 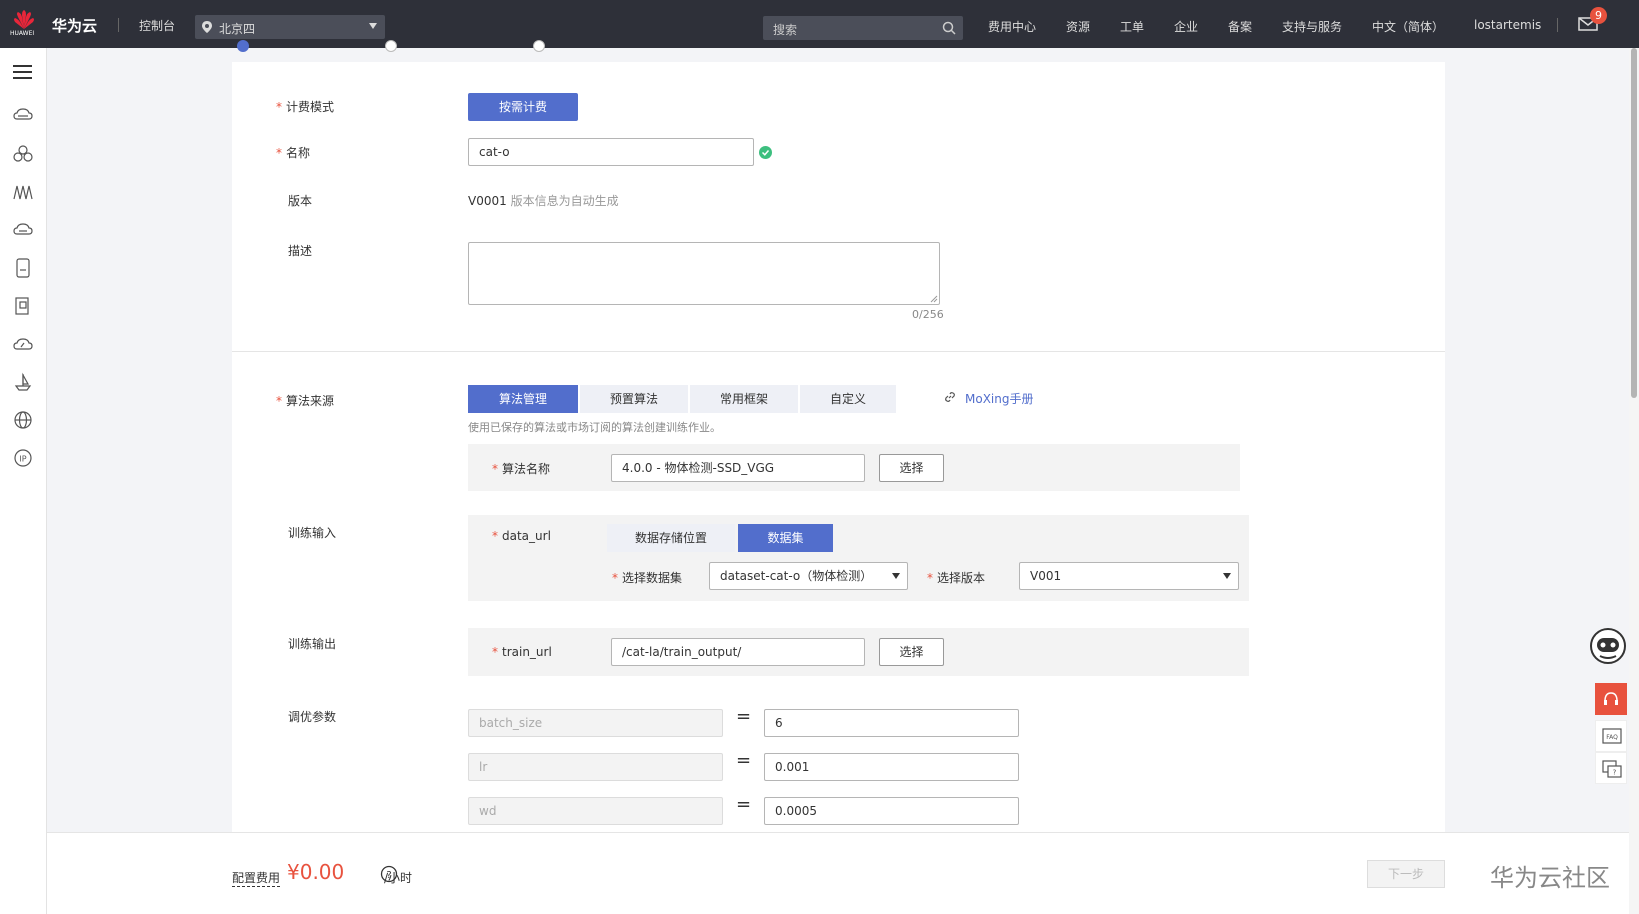 I want to click on region-value: 北京四, so click(x=237, y=29).